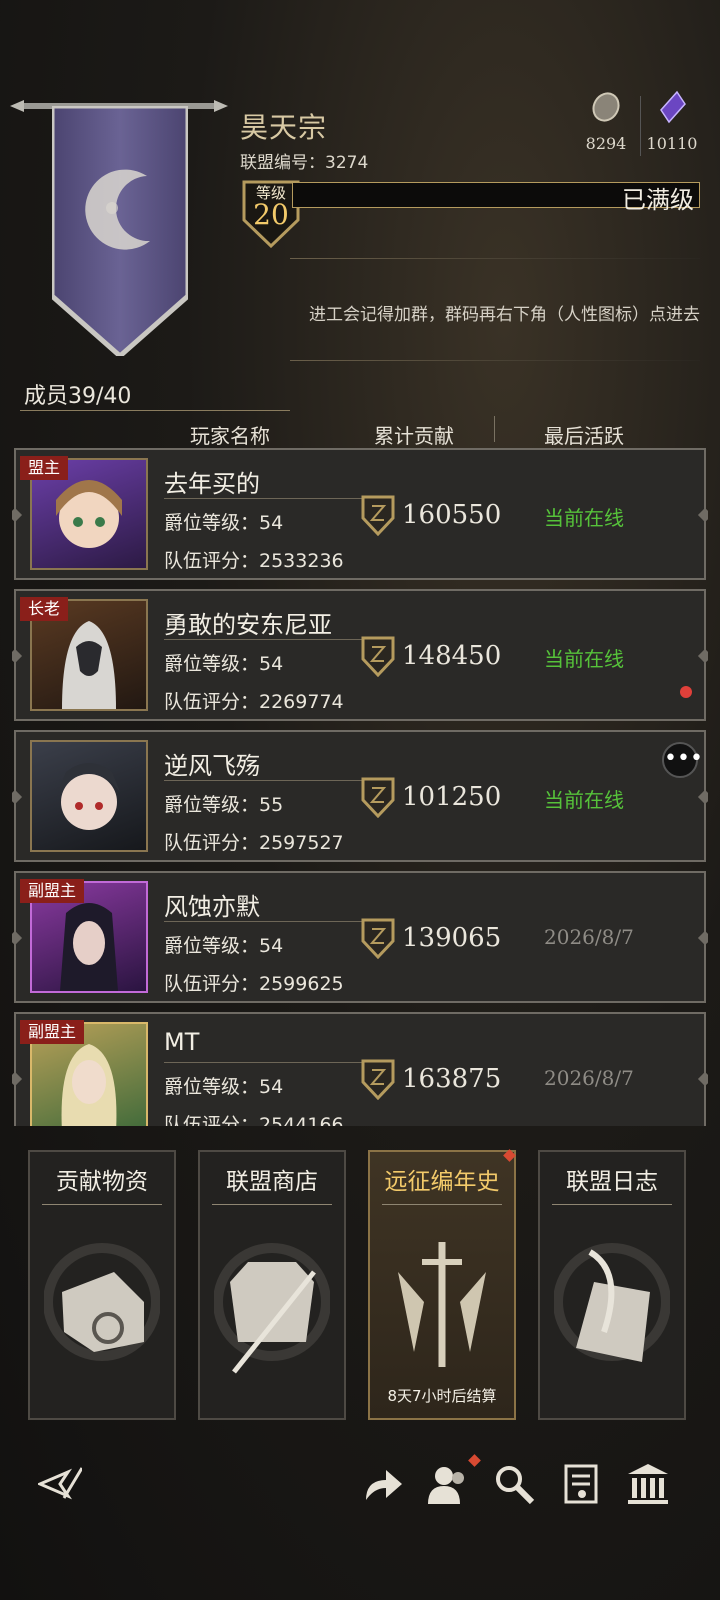 This screenshot has width=720, height=1600. What do you see at coordinates (230, 436) in the screenshot?
I see `column-header-name: 玩家名称` at bounding box center [230, 436].